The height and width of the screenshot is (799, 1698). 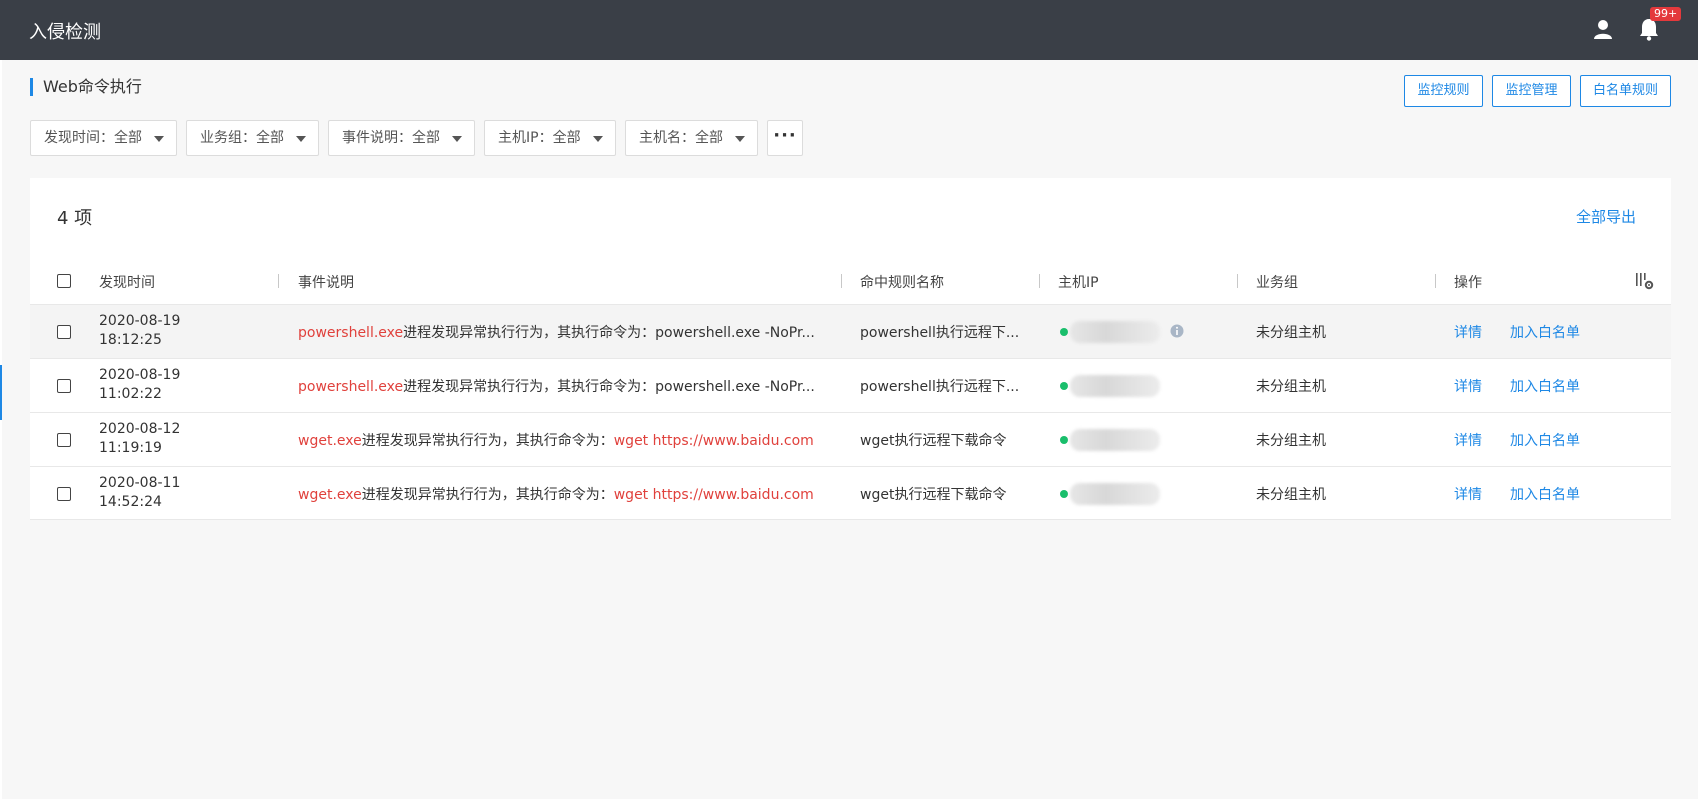 I want to click on filter-host-ip: 主机IP：全部, so click(x=550, y=138).